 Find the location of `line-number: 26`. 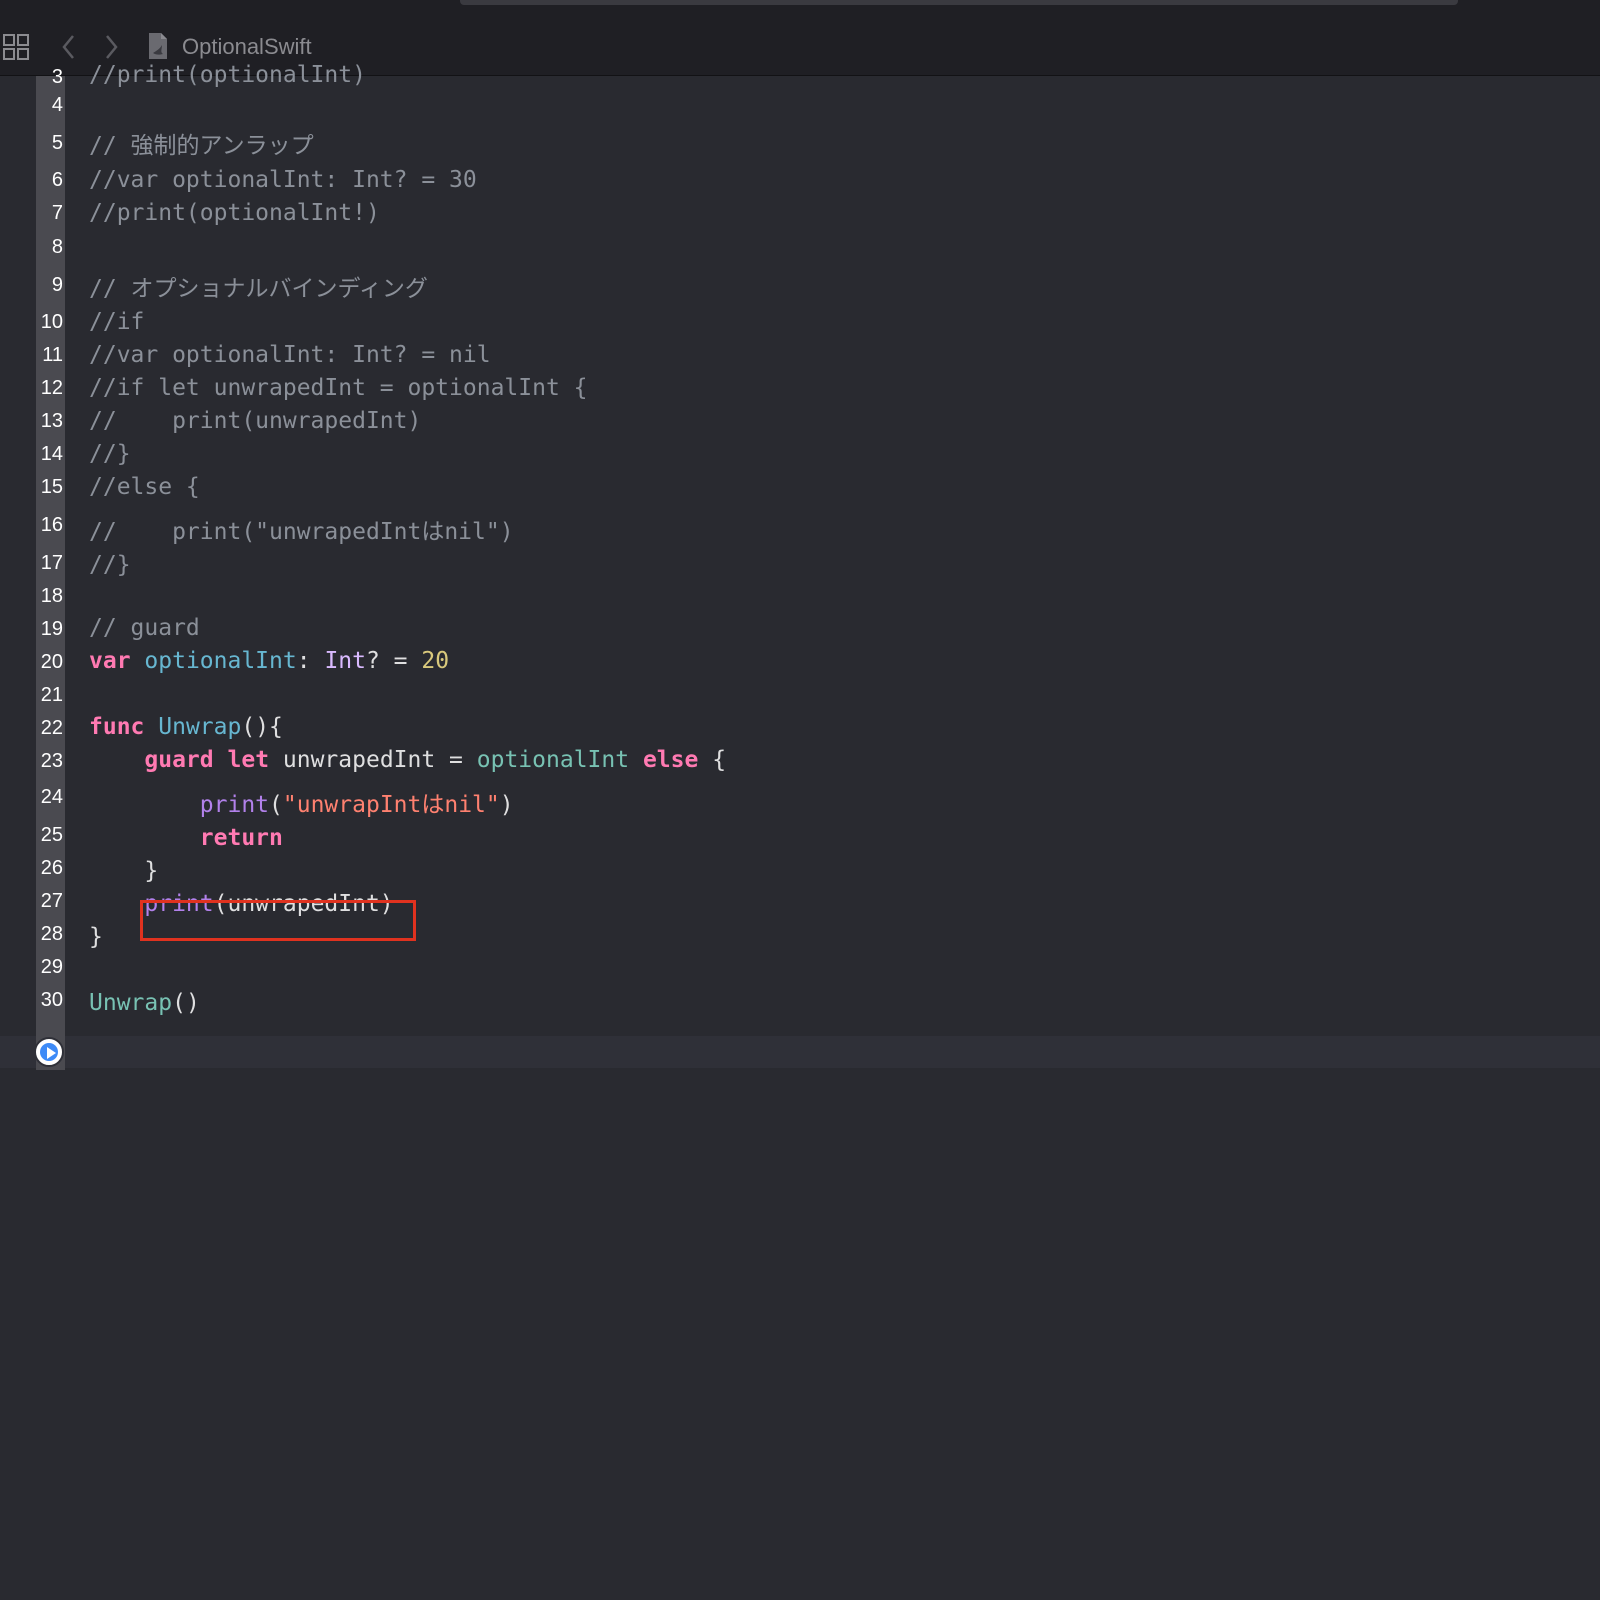

line-number: 26 is located at coordinates (51, 868).